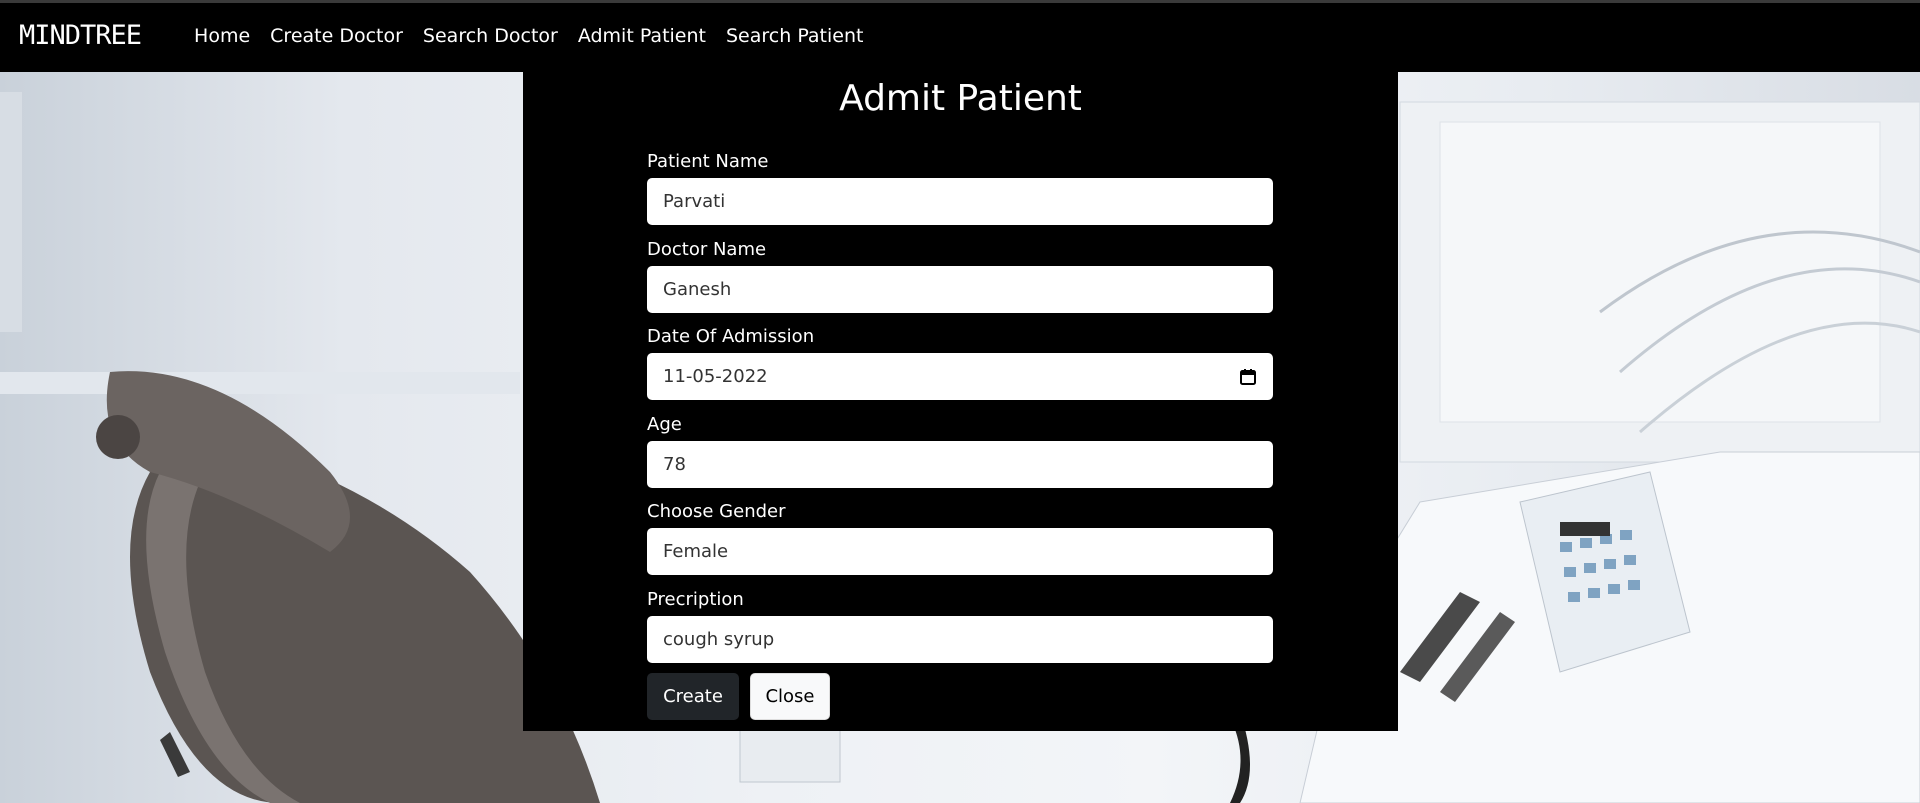 This screenshot has width=1920, height=803. Describe the element at coordinates (715, 376) in the screenshot. I see `admission-date-value: 11-05-2022` at that location.